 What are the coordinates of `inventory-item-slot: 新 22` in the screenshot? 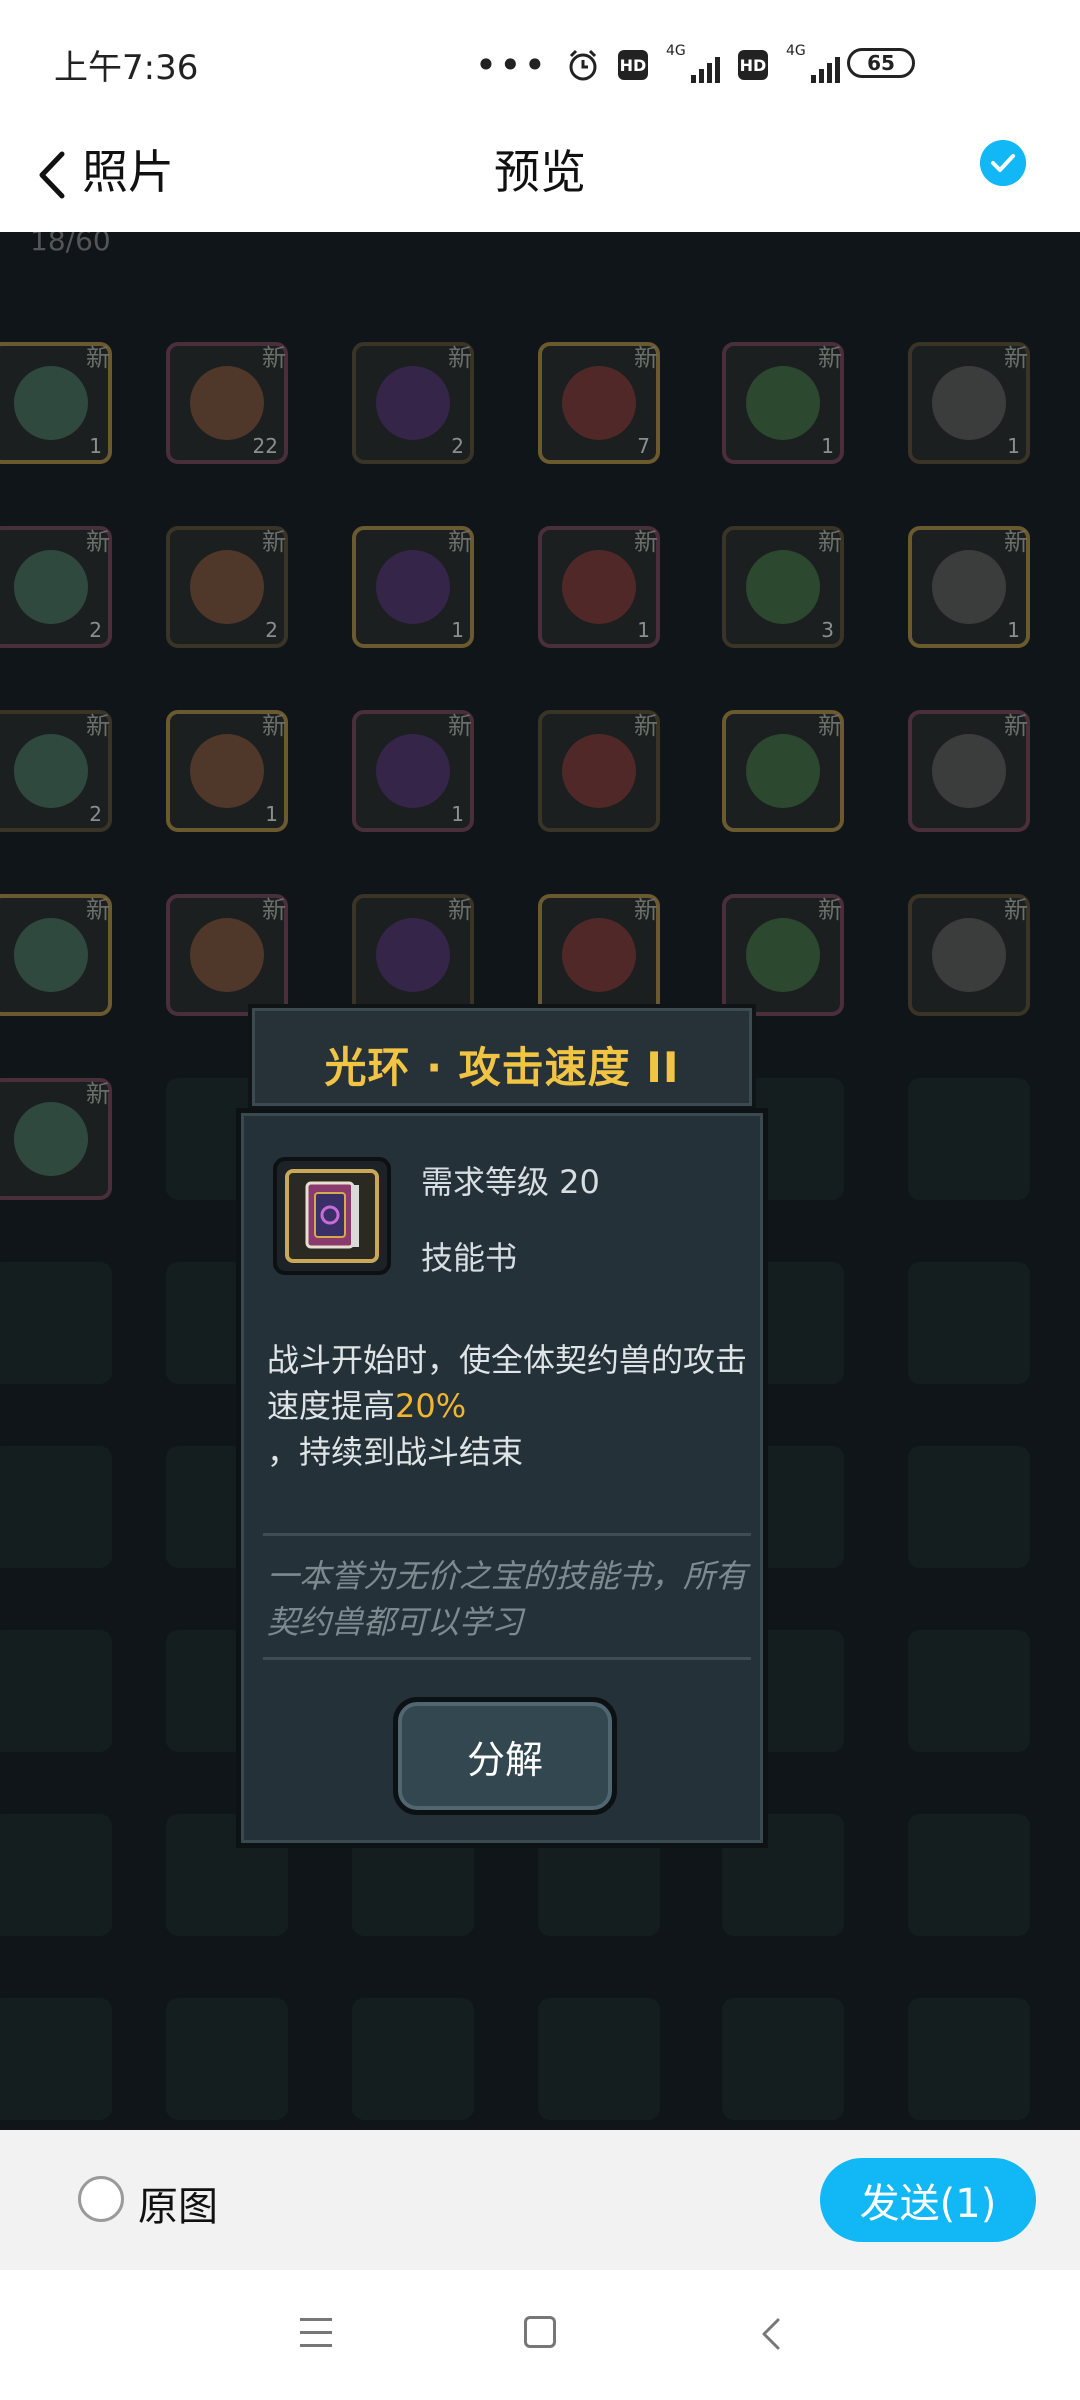 It's located at (227, 403).